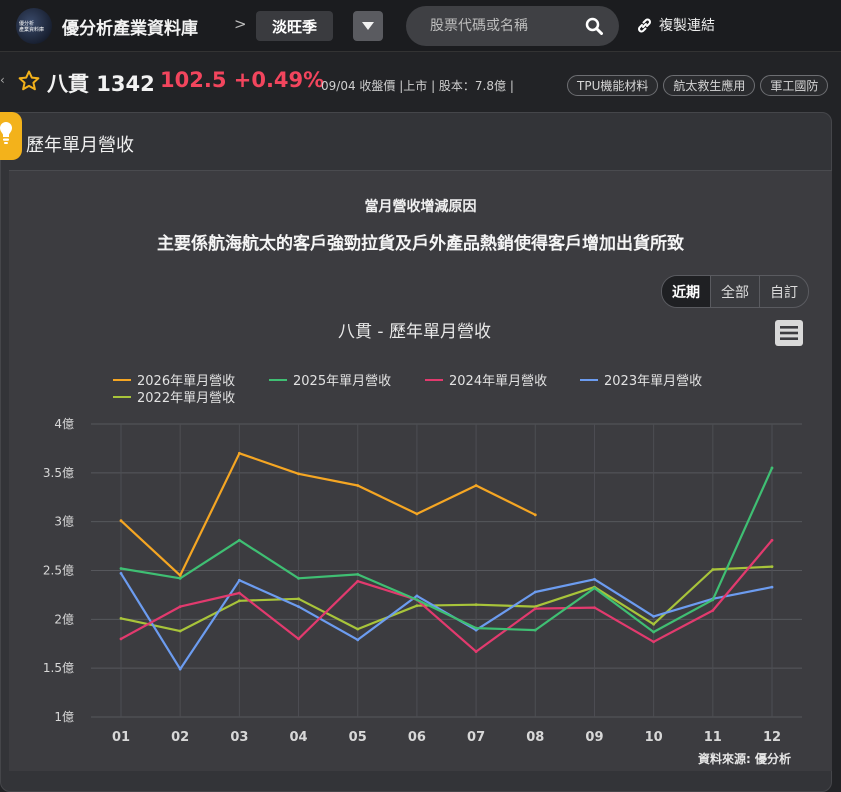 The image size is (841, 792). What do you see at coordinates (328, 514) in the screenshot?
I see `series-line-2026年單月營收` at bounding box center [328, 514].